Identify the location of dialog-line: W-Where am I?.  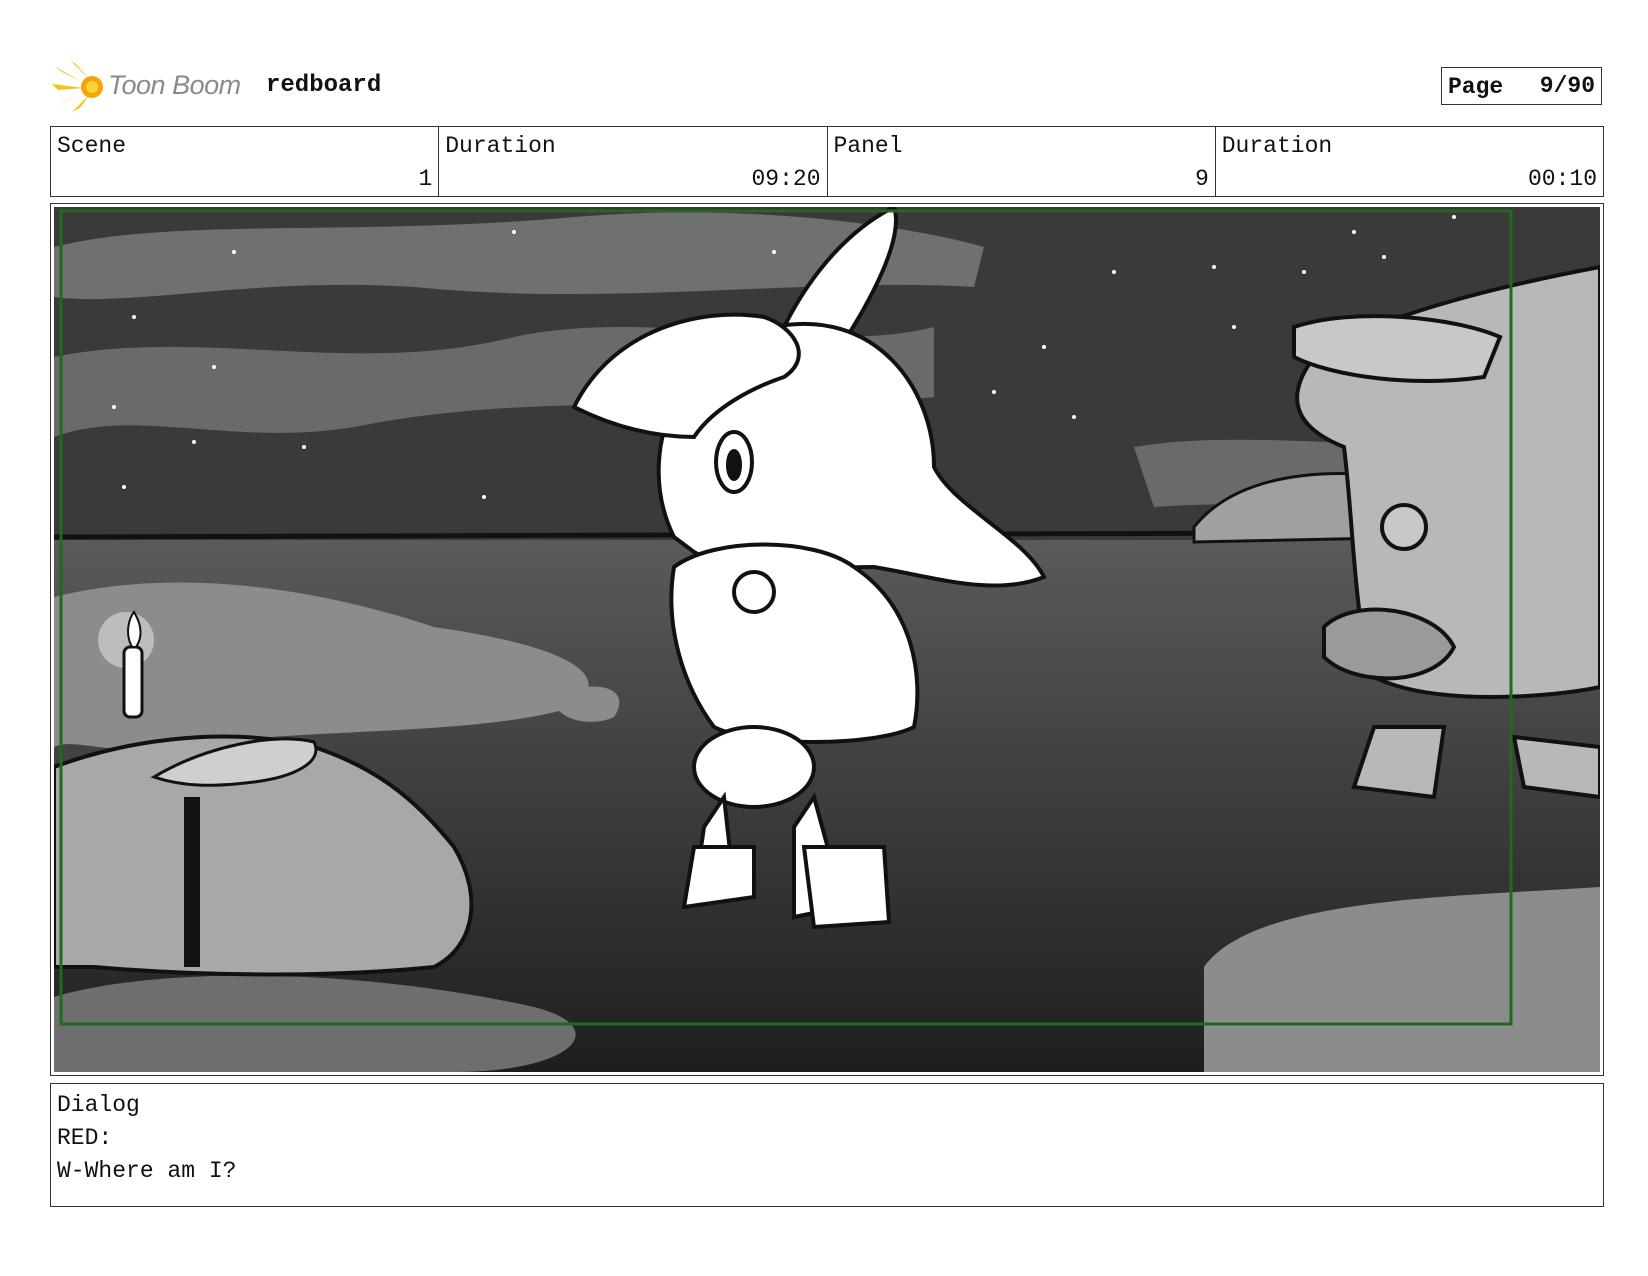
(147, 1171).